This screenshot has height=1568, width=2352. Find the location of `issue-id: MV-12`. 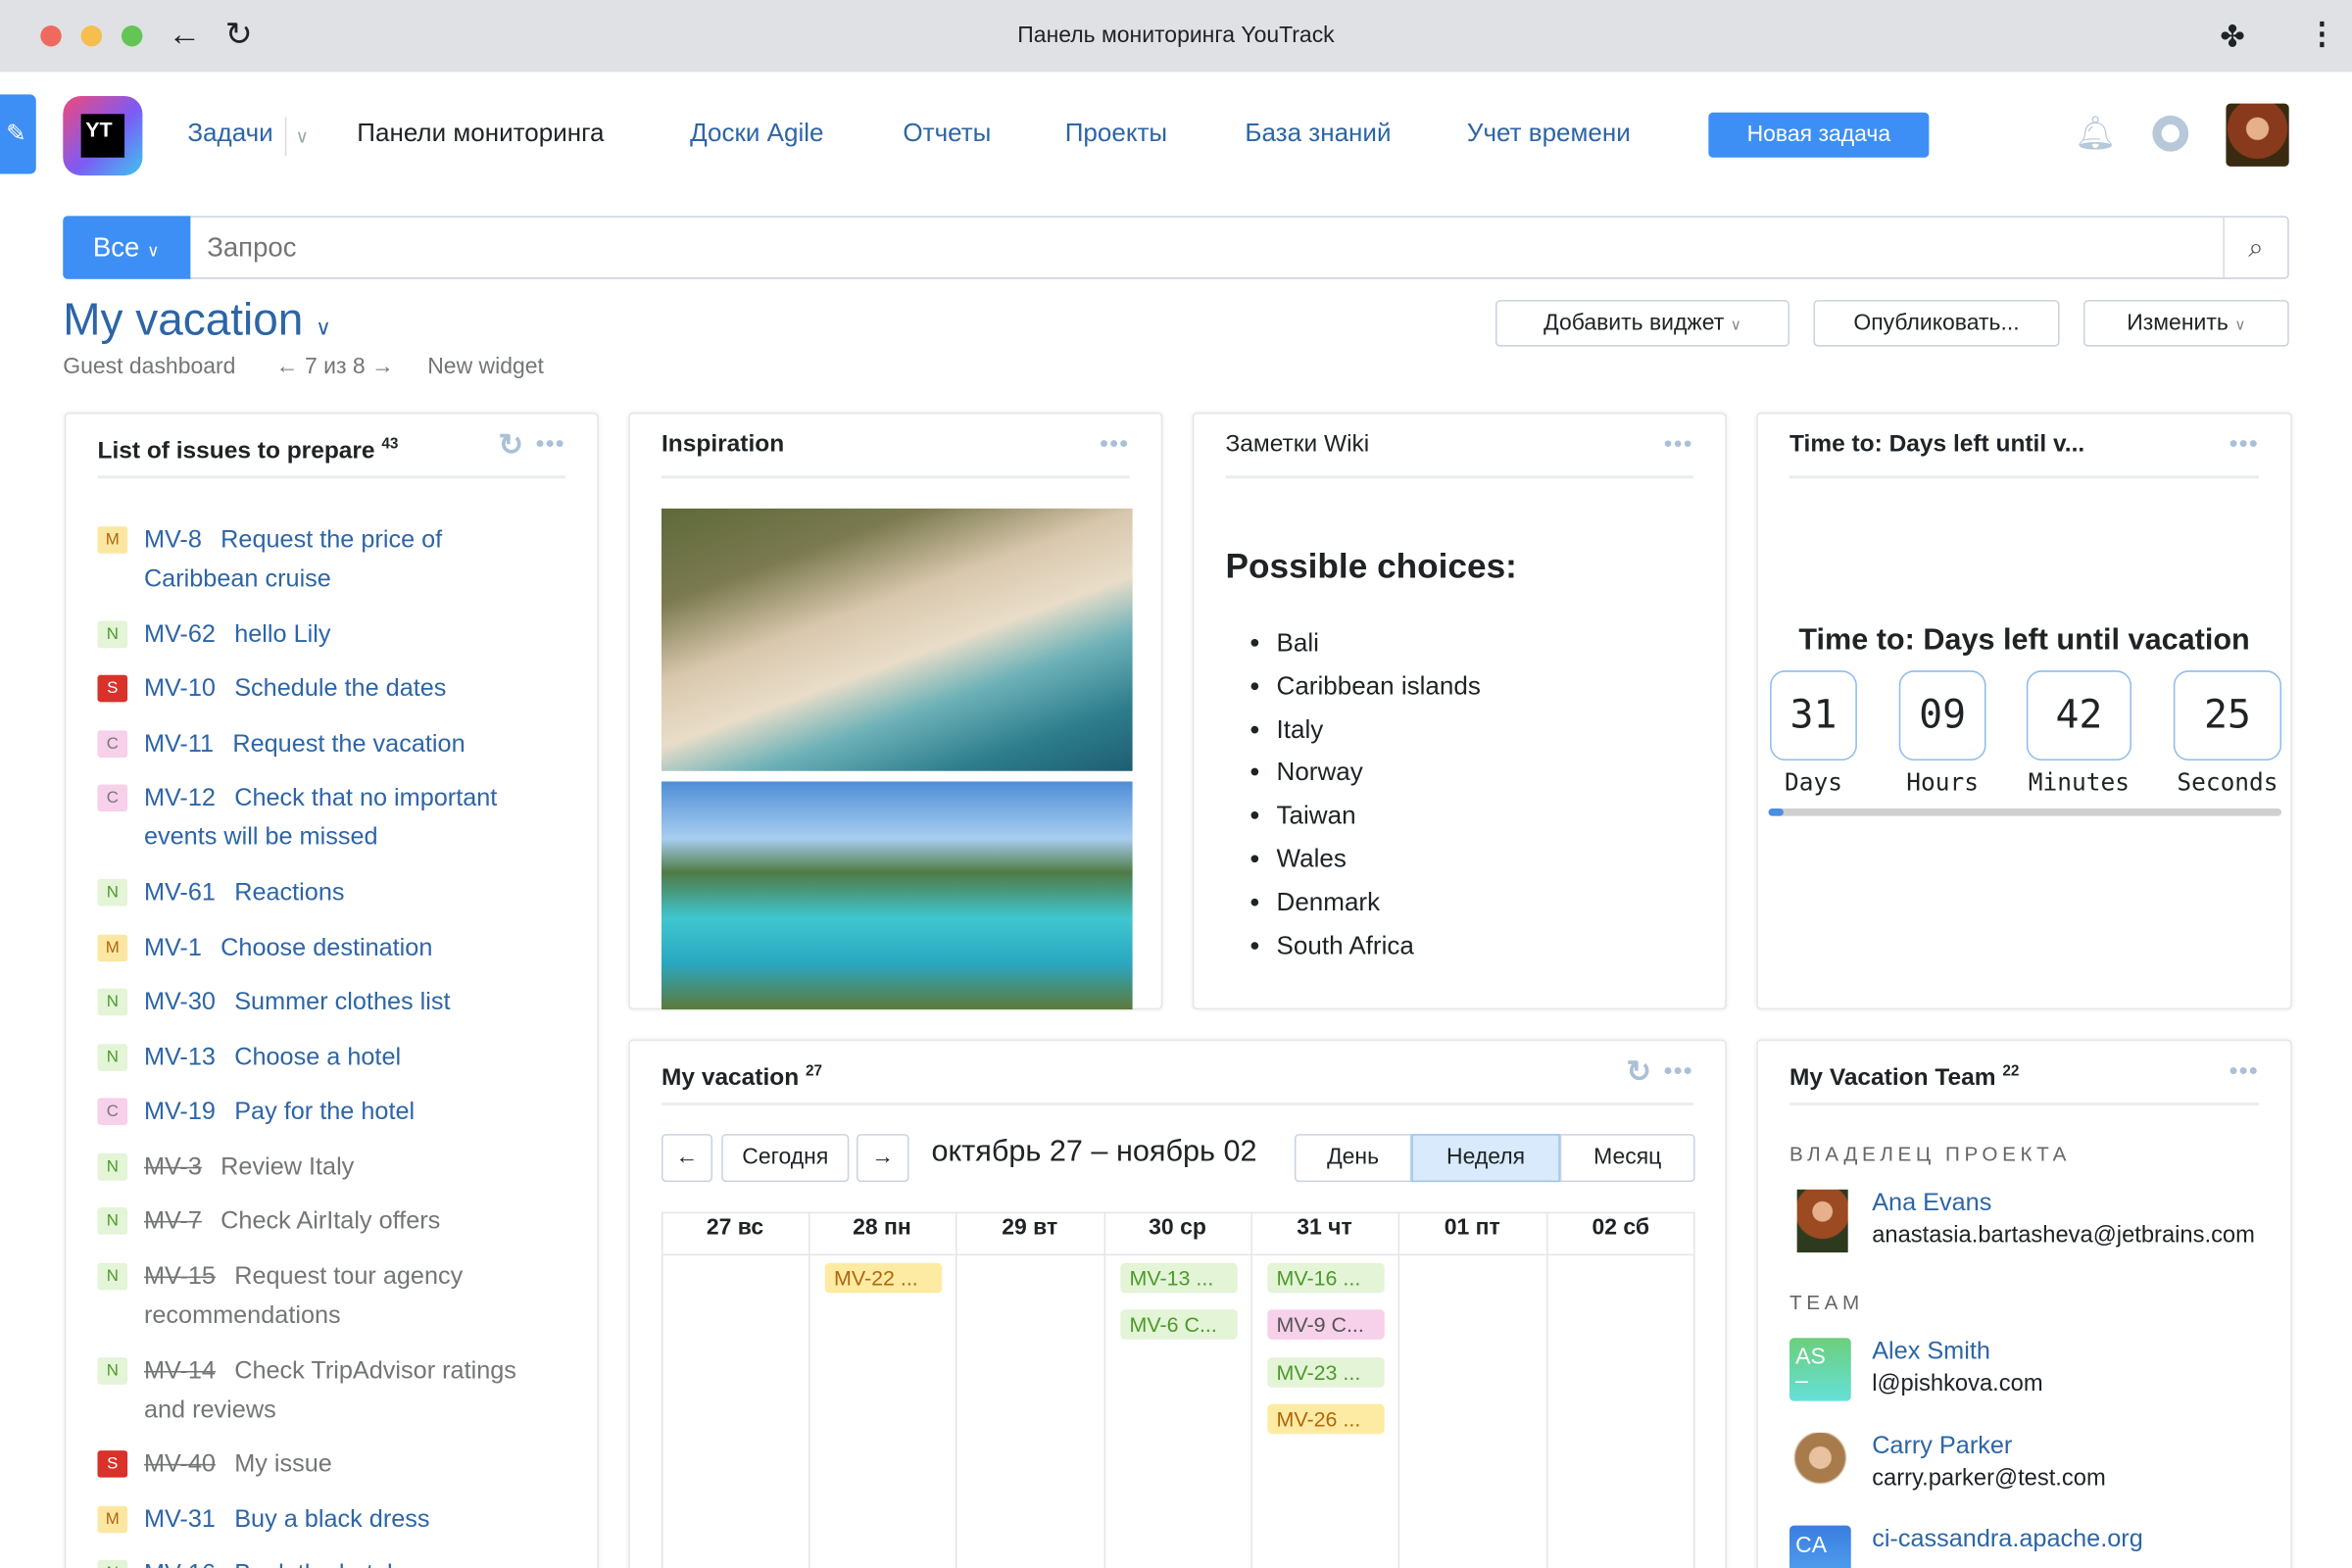

issue-id: MV-12 is located at coordinates (180, 798).